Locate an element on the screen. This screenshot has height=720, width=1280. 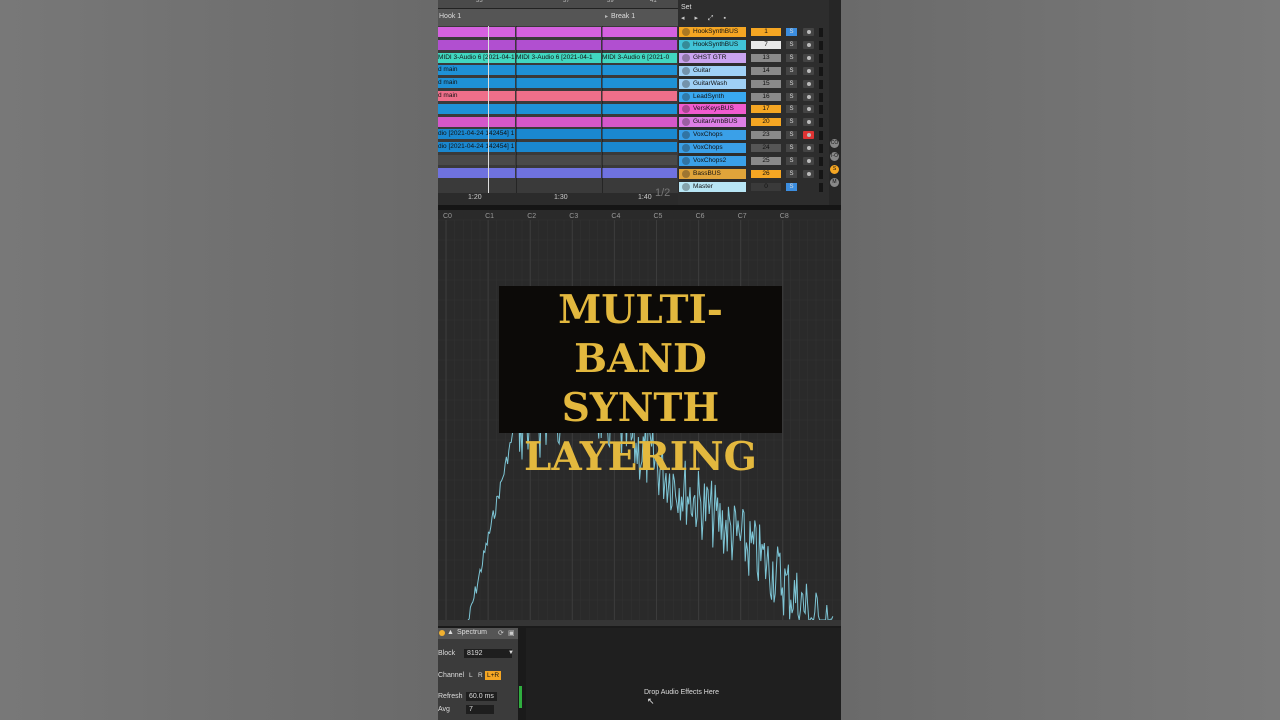
track-number: 0 is located at coordinates (766, 186).